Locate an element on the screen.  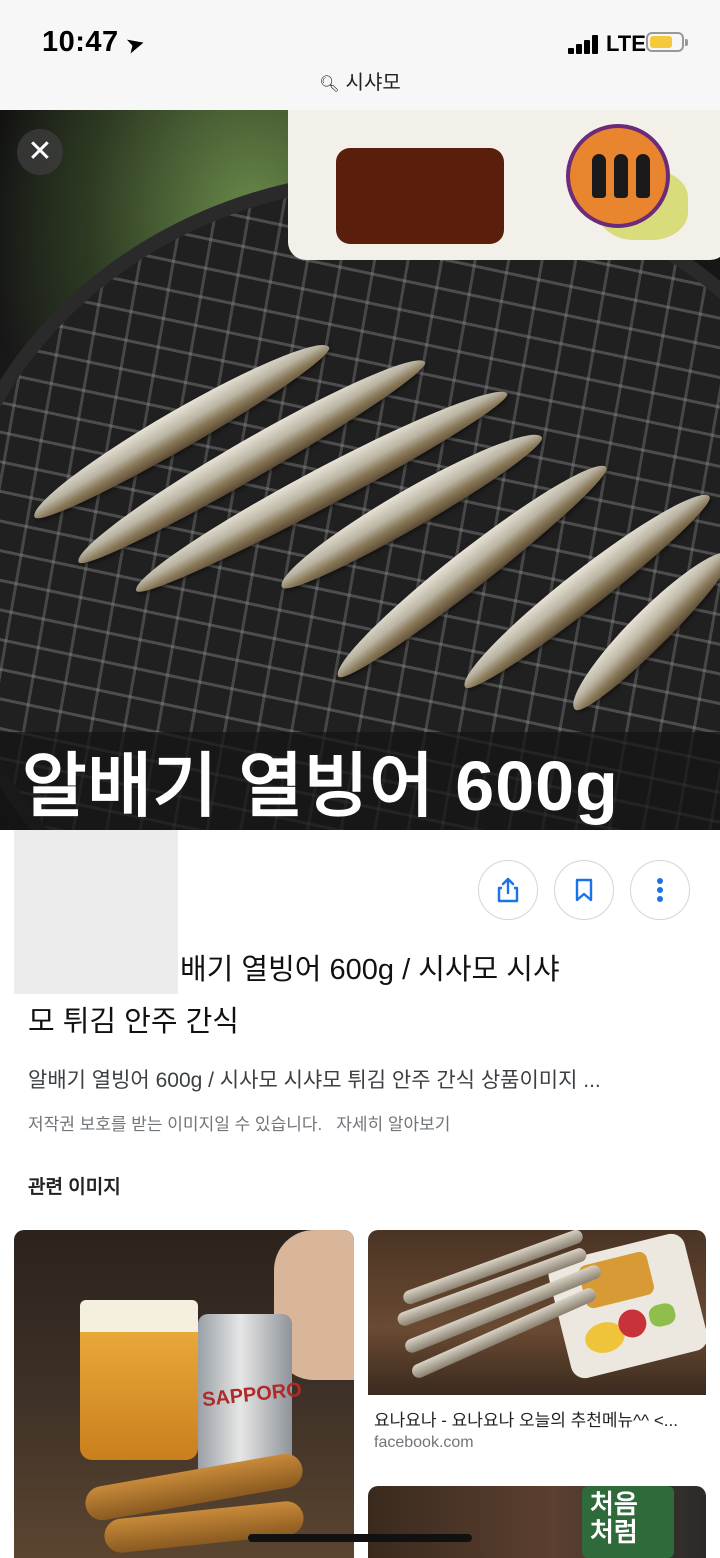
close-icon: ✕ is located at coordinates (40, 151).